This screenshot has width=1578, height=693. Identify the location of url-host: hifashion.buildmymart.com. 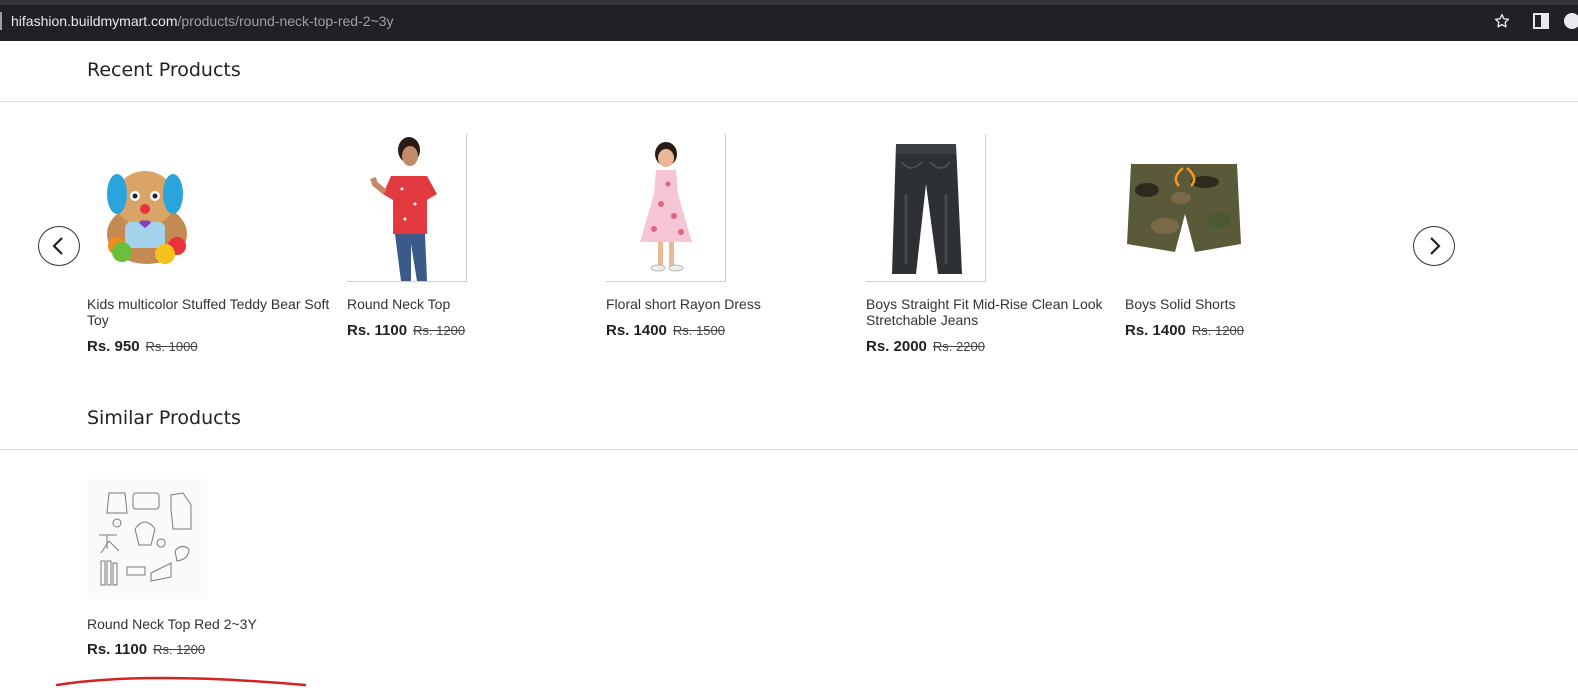
(94, 21).